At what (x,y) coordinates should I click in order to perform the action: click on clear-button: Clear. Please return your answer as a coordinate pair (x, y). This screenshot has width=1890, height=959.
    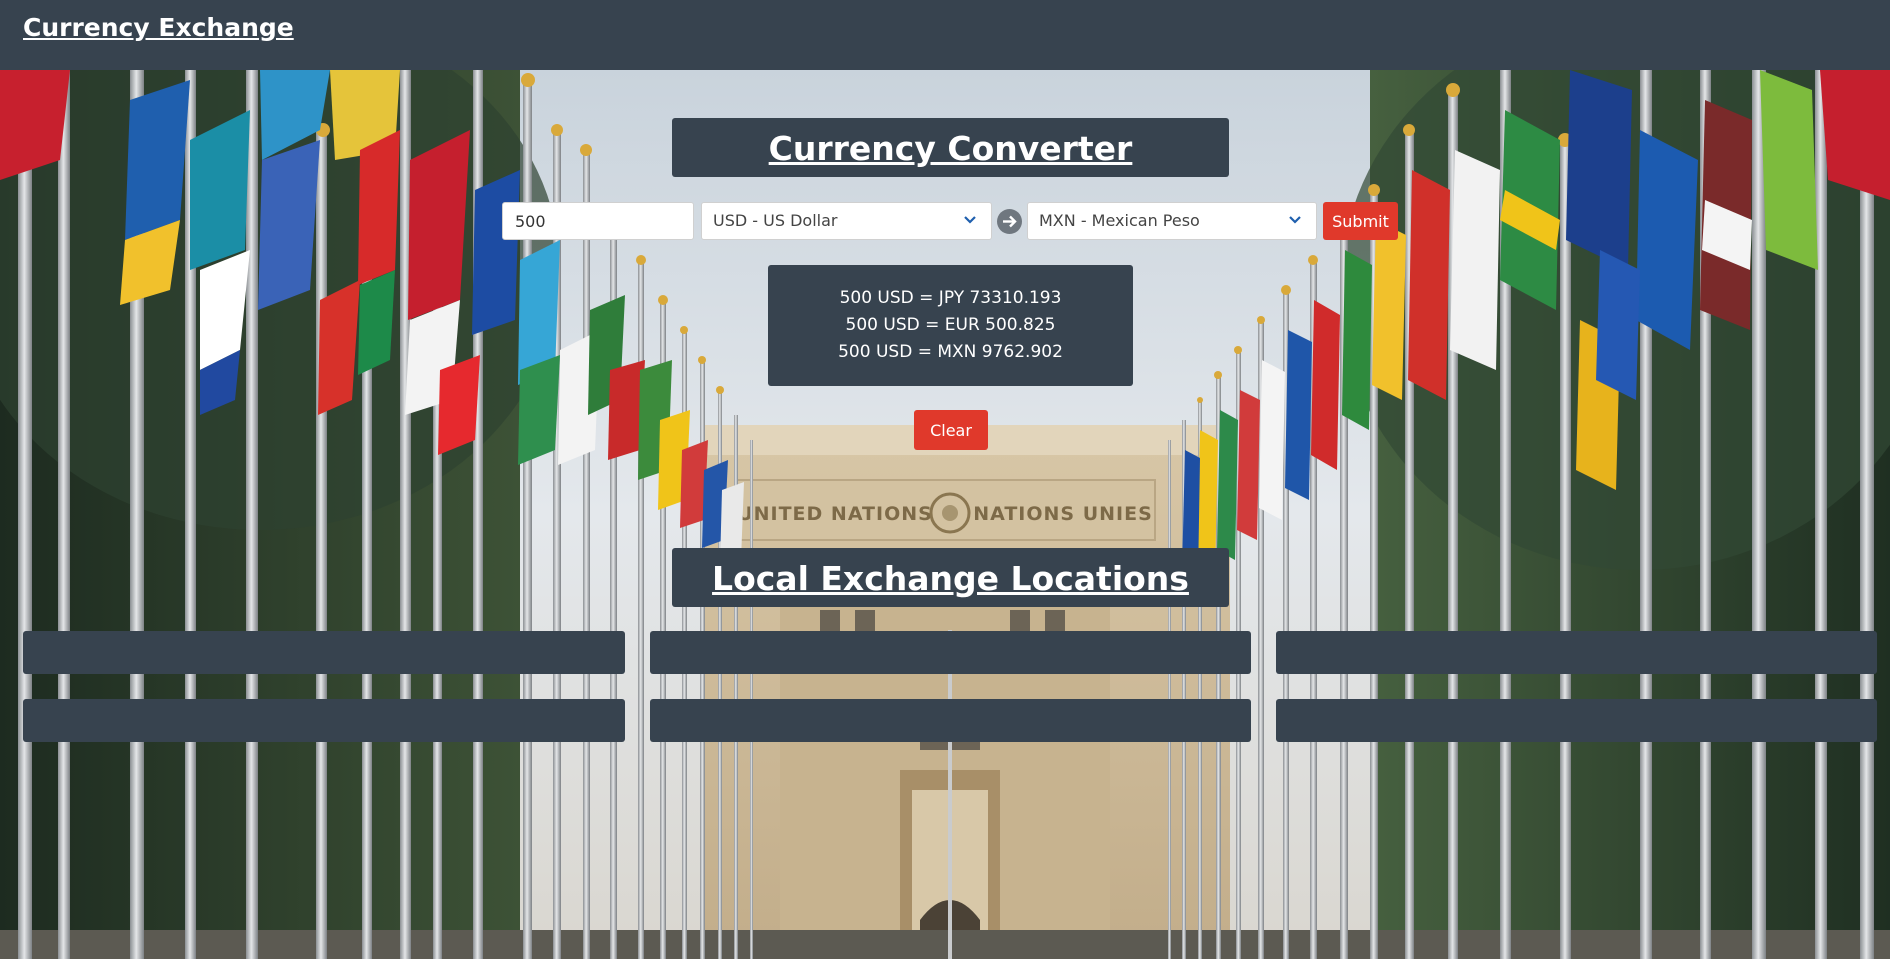
    Looking at the image, I should click on (951, 430).